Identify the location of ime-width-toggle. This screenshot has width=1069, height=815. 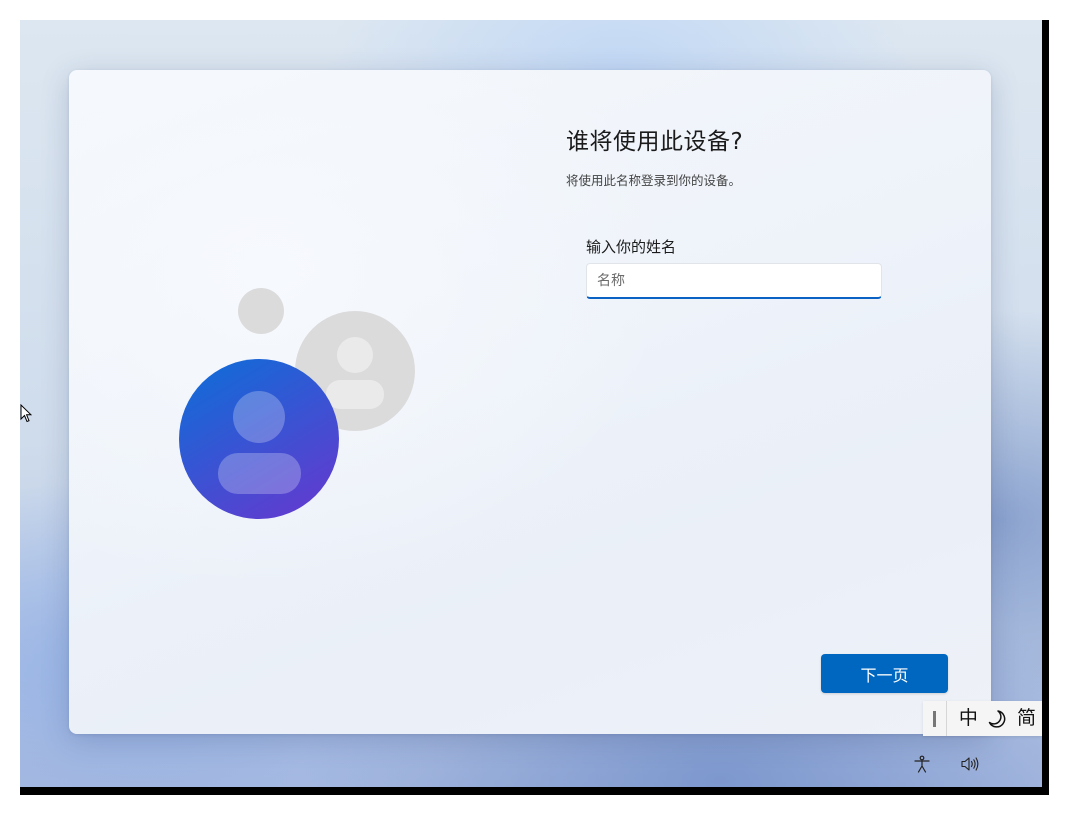
(997, 719).